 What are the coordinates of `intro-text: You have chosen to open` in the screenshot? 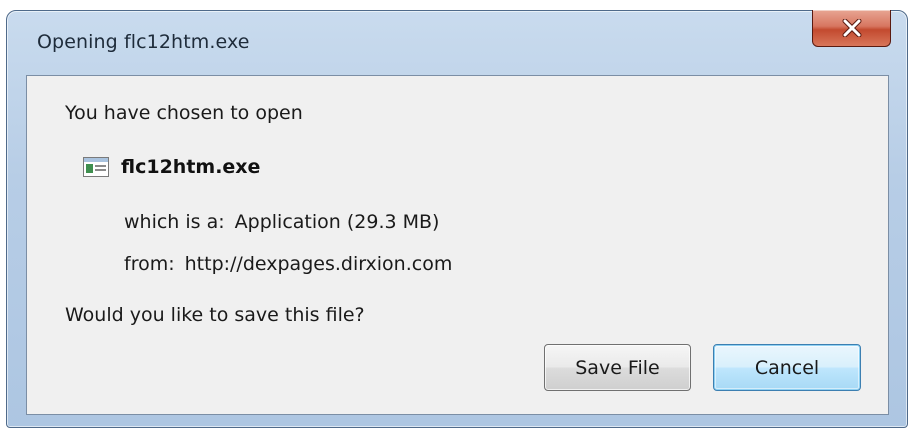 It's located at (184, 113).